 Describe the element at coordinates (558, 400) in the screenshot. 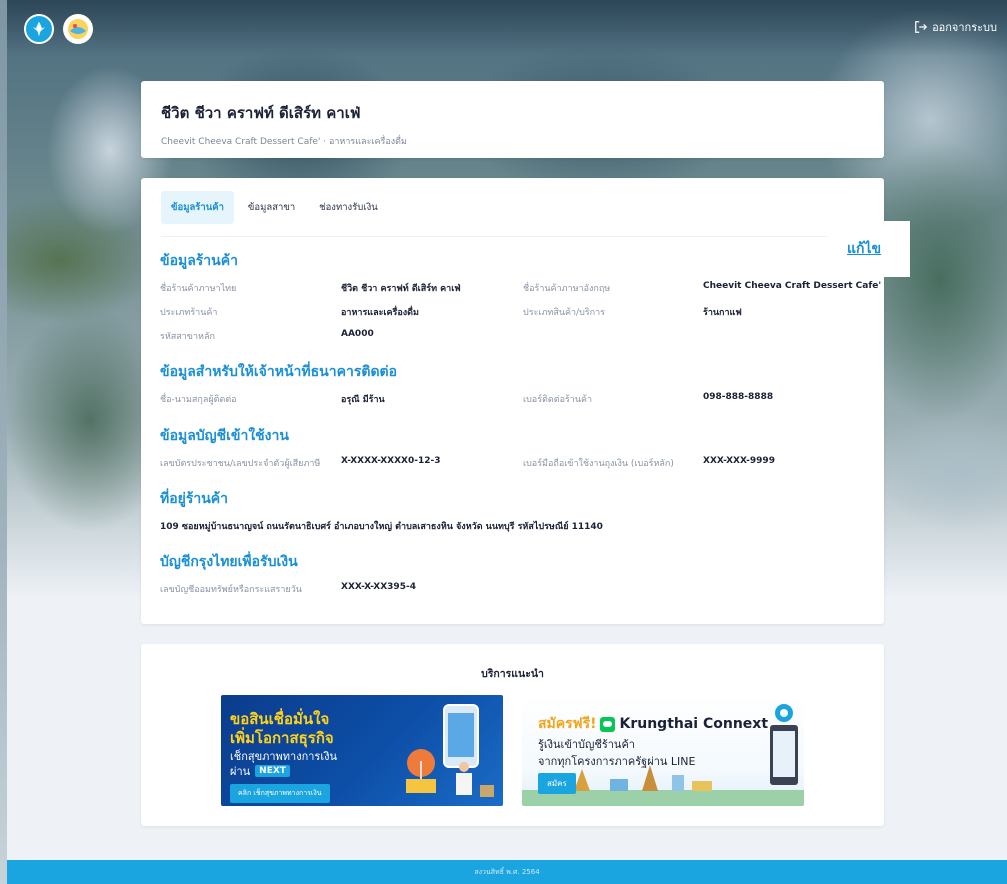

I see `field-label: เบอร์ติดต่อร้านค้า` at that location.